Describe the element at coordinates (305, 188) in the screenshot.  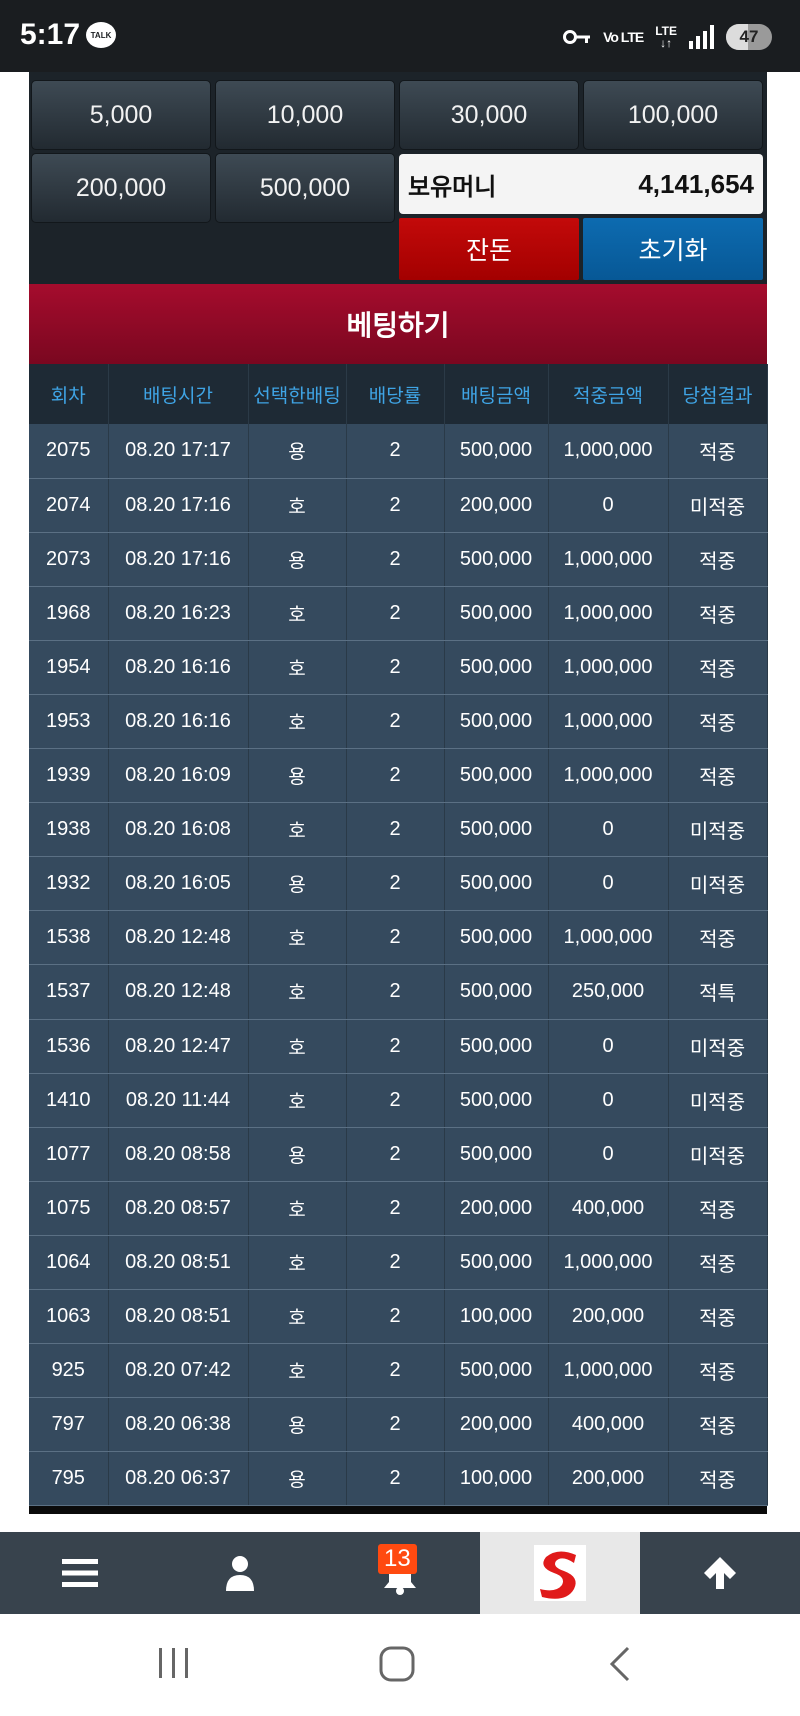
I see `chip-500000: 500,000` at that location.